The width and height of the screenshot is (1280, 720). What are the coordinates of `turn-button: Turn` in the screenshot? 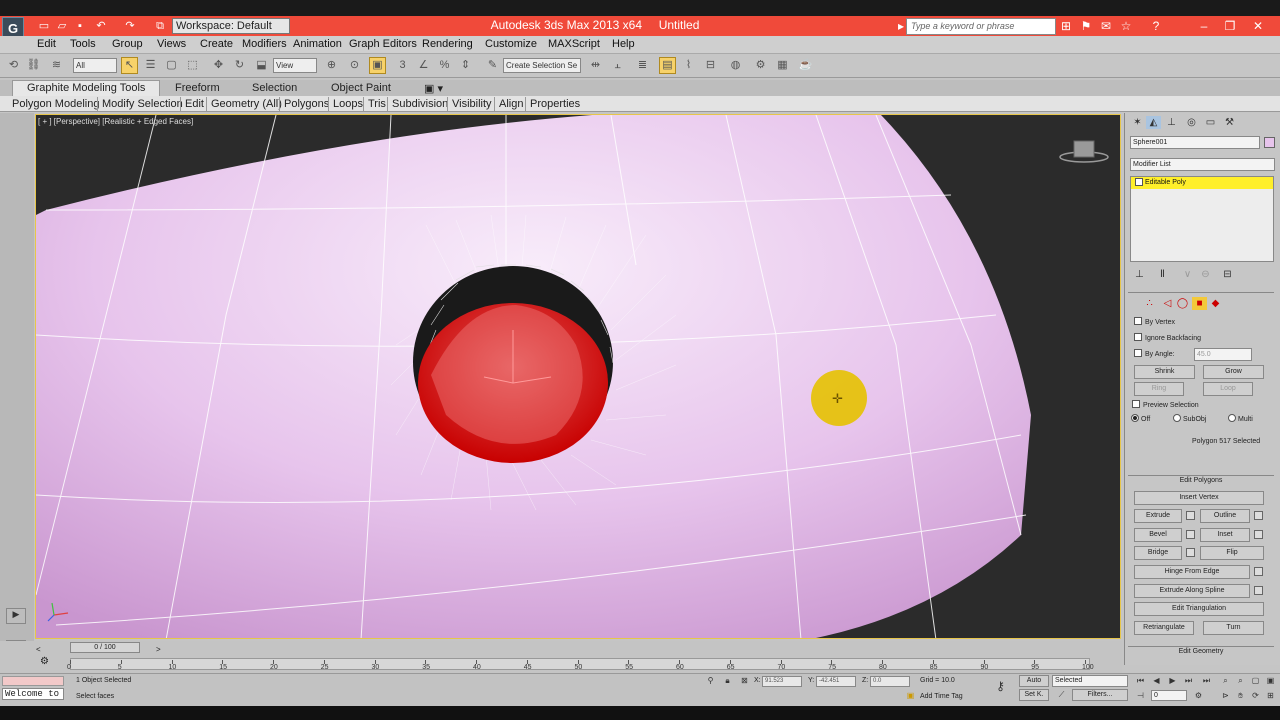 It's located at (1233, 628).